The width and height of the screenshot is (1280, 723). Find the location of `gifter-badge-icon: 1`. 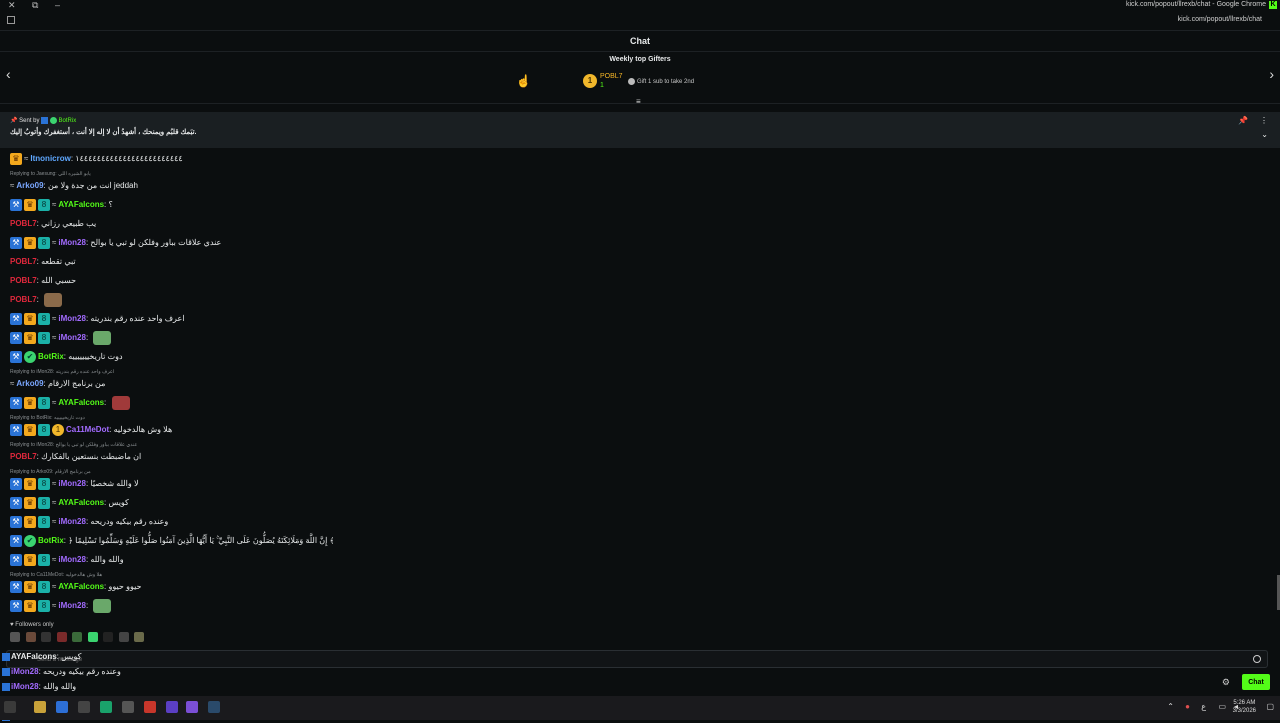

gifter-badge-icon: 1 is located at coordinates (58, 429).